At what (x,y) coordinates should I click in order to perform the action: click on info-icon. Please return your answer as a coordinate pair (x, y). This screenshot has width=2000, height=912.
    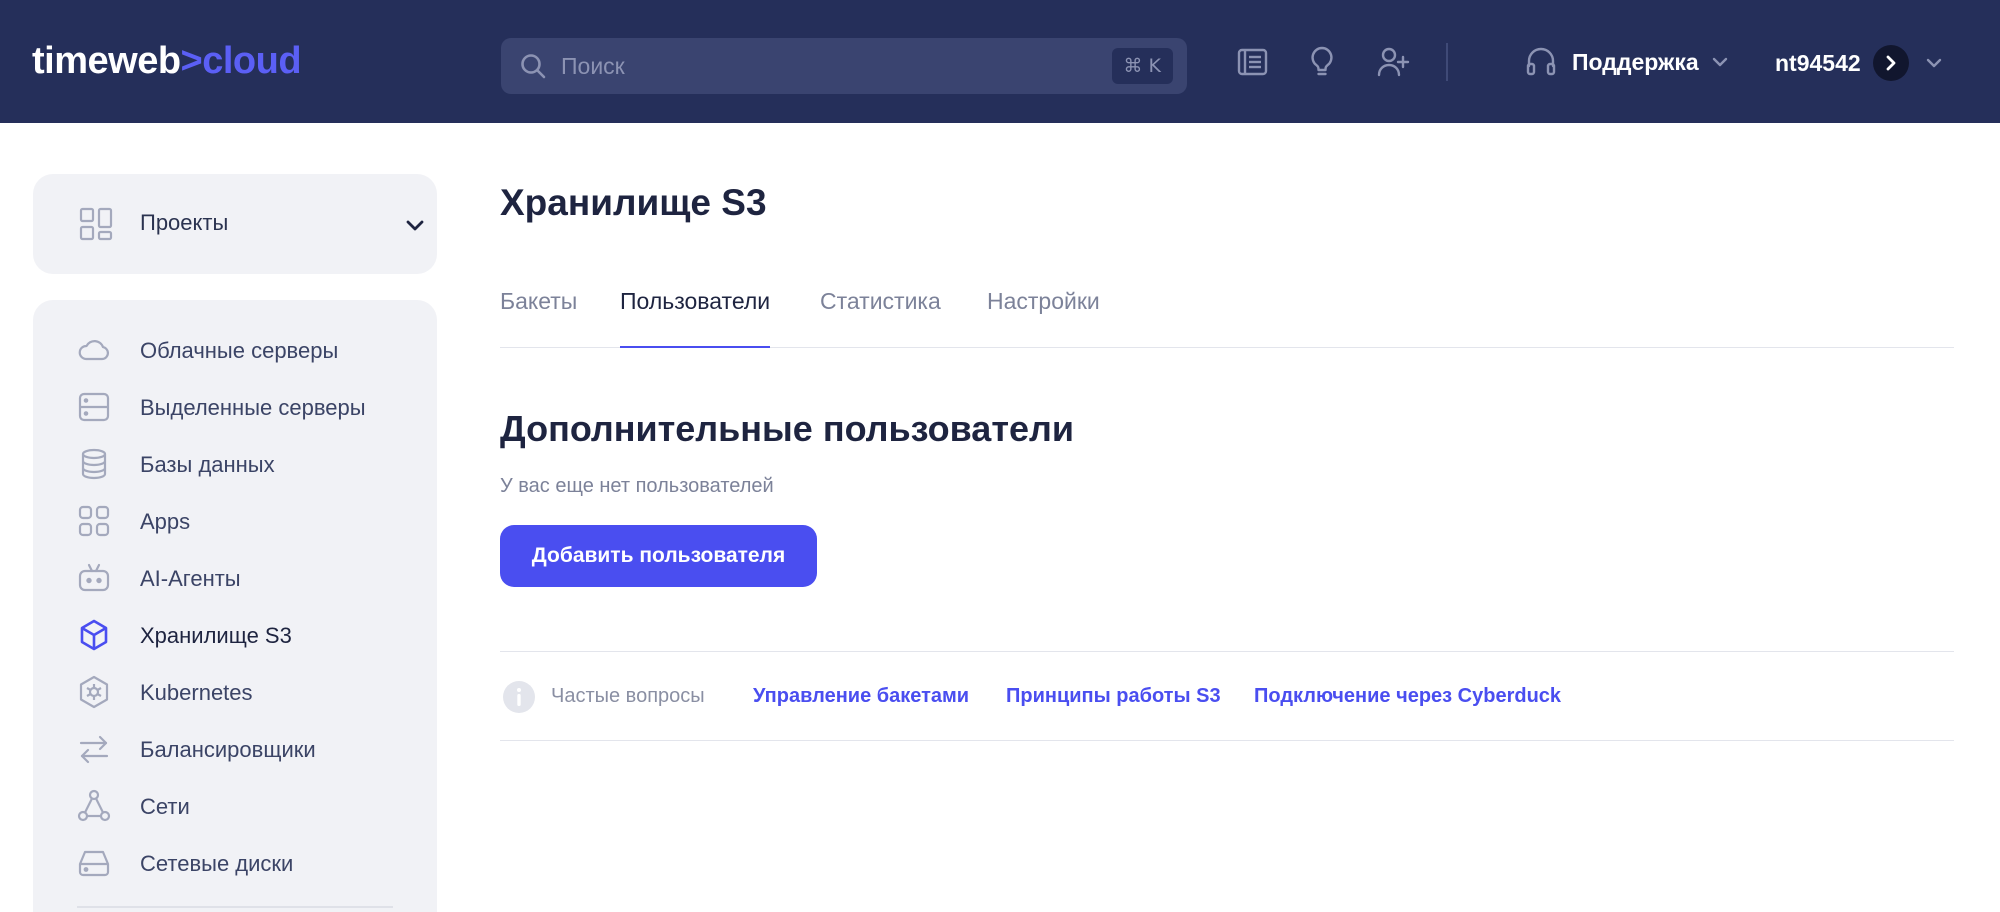
    Looking at the image, I should click on (519, 697).